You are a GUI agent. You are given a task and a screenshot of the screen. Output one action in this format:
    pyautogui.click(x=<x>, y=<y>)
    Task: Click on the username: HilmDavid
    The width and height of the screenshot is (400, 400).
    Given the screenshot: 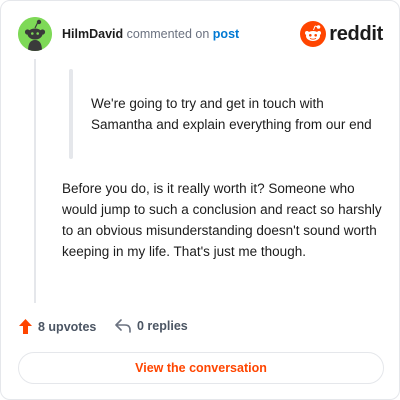 What is the action you would take?
    pyautogui.click(x=92, y=34)
    